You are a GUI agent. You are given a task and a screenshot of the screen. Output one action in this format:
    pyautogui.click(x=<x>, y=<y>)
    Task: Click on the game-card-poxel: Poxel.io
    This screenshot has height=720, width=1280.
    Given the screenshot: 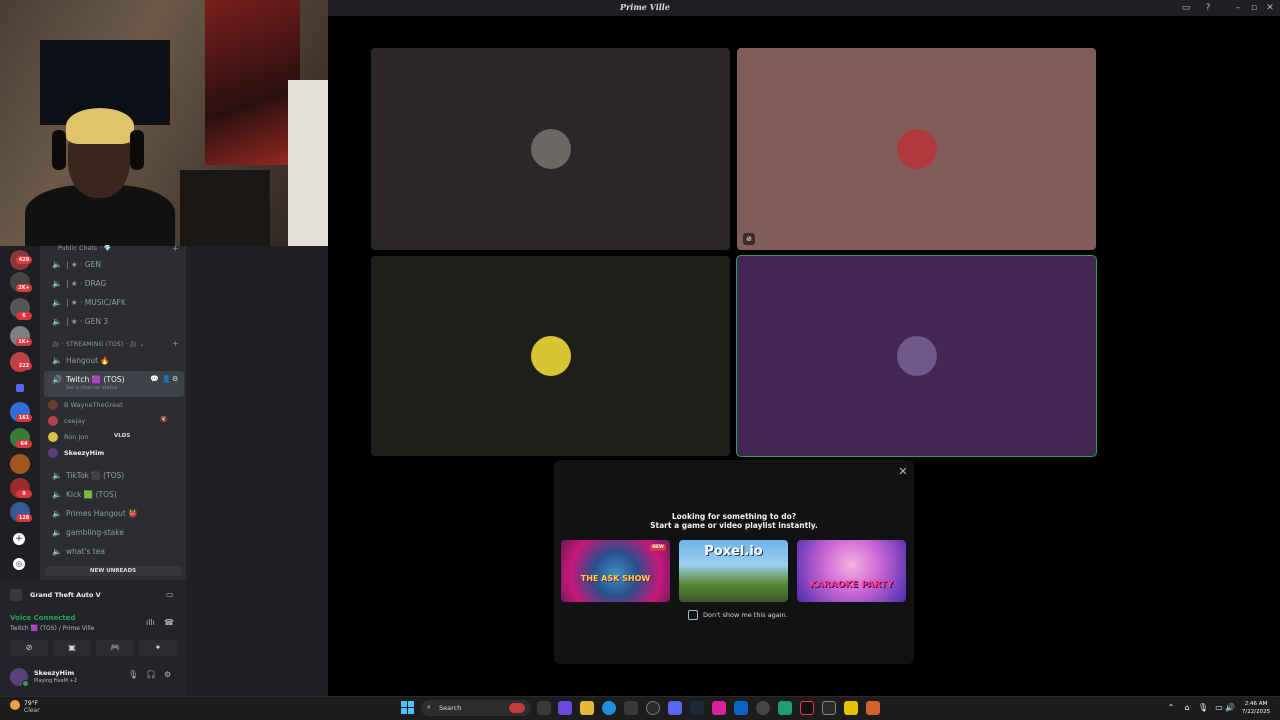 What is the action you would take?
    pyautogui.click(x=733, y=571)
    